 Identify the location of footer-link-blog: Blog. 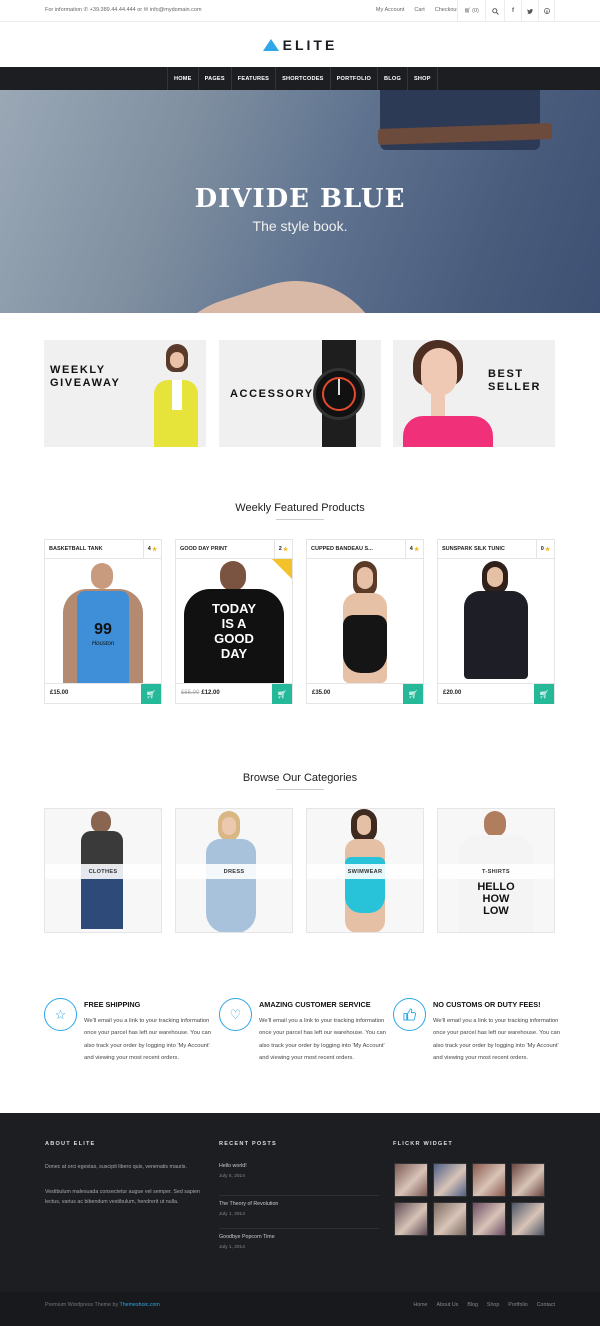
(472, 1305).